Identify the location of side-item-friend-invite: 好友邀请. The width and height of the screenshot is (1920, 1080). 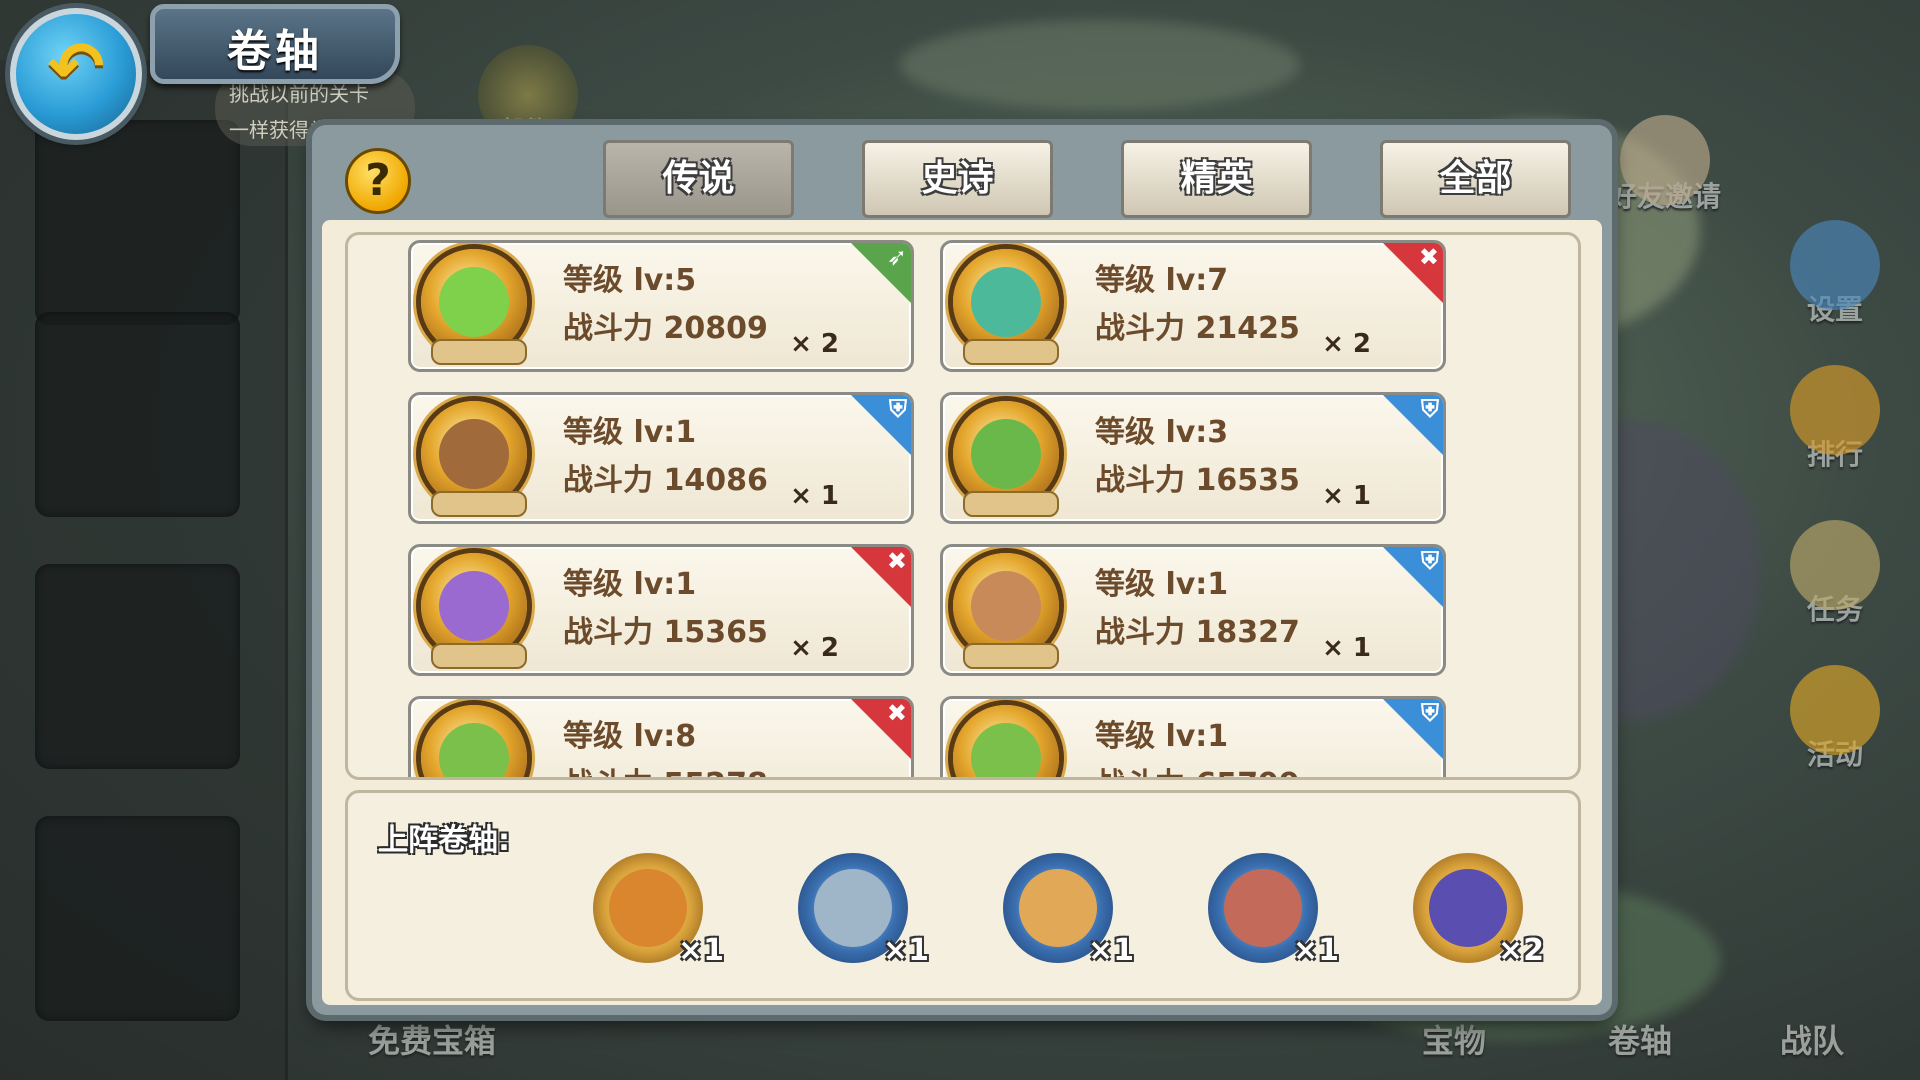
(1665, 165).